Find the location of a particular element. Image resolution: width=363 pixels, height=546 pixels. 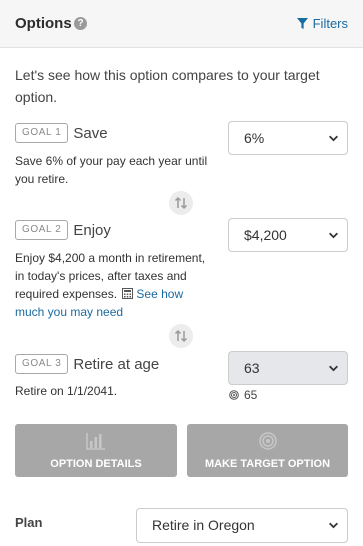

goal-1-header: GOAL 1 Save is located at coordinates (61, 133).